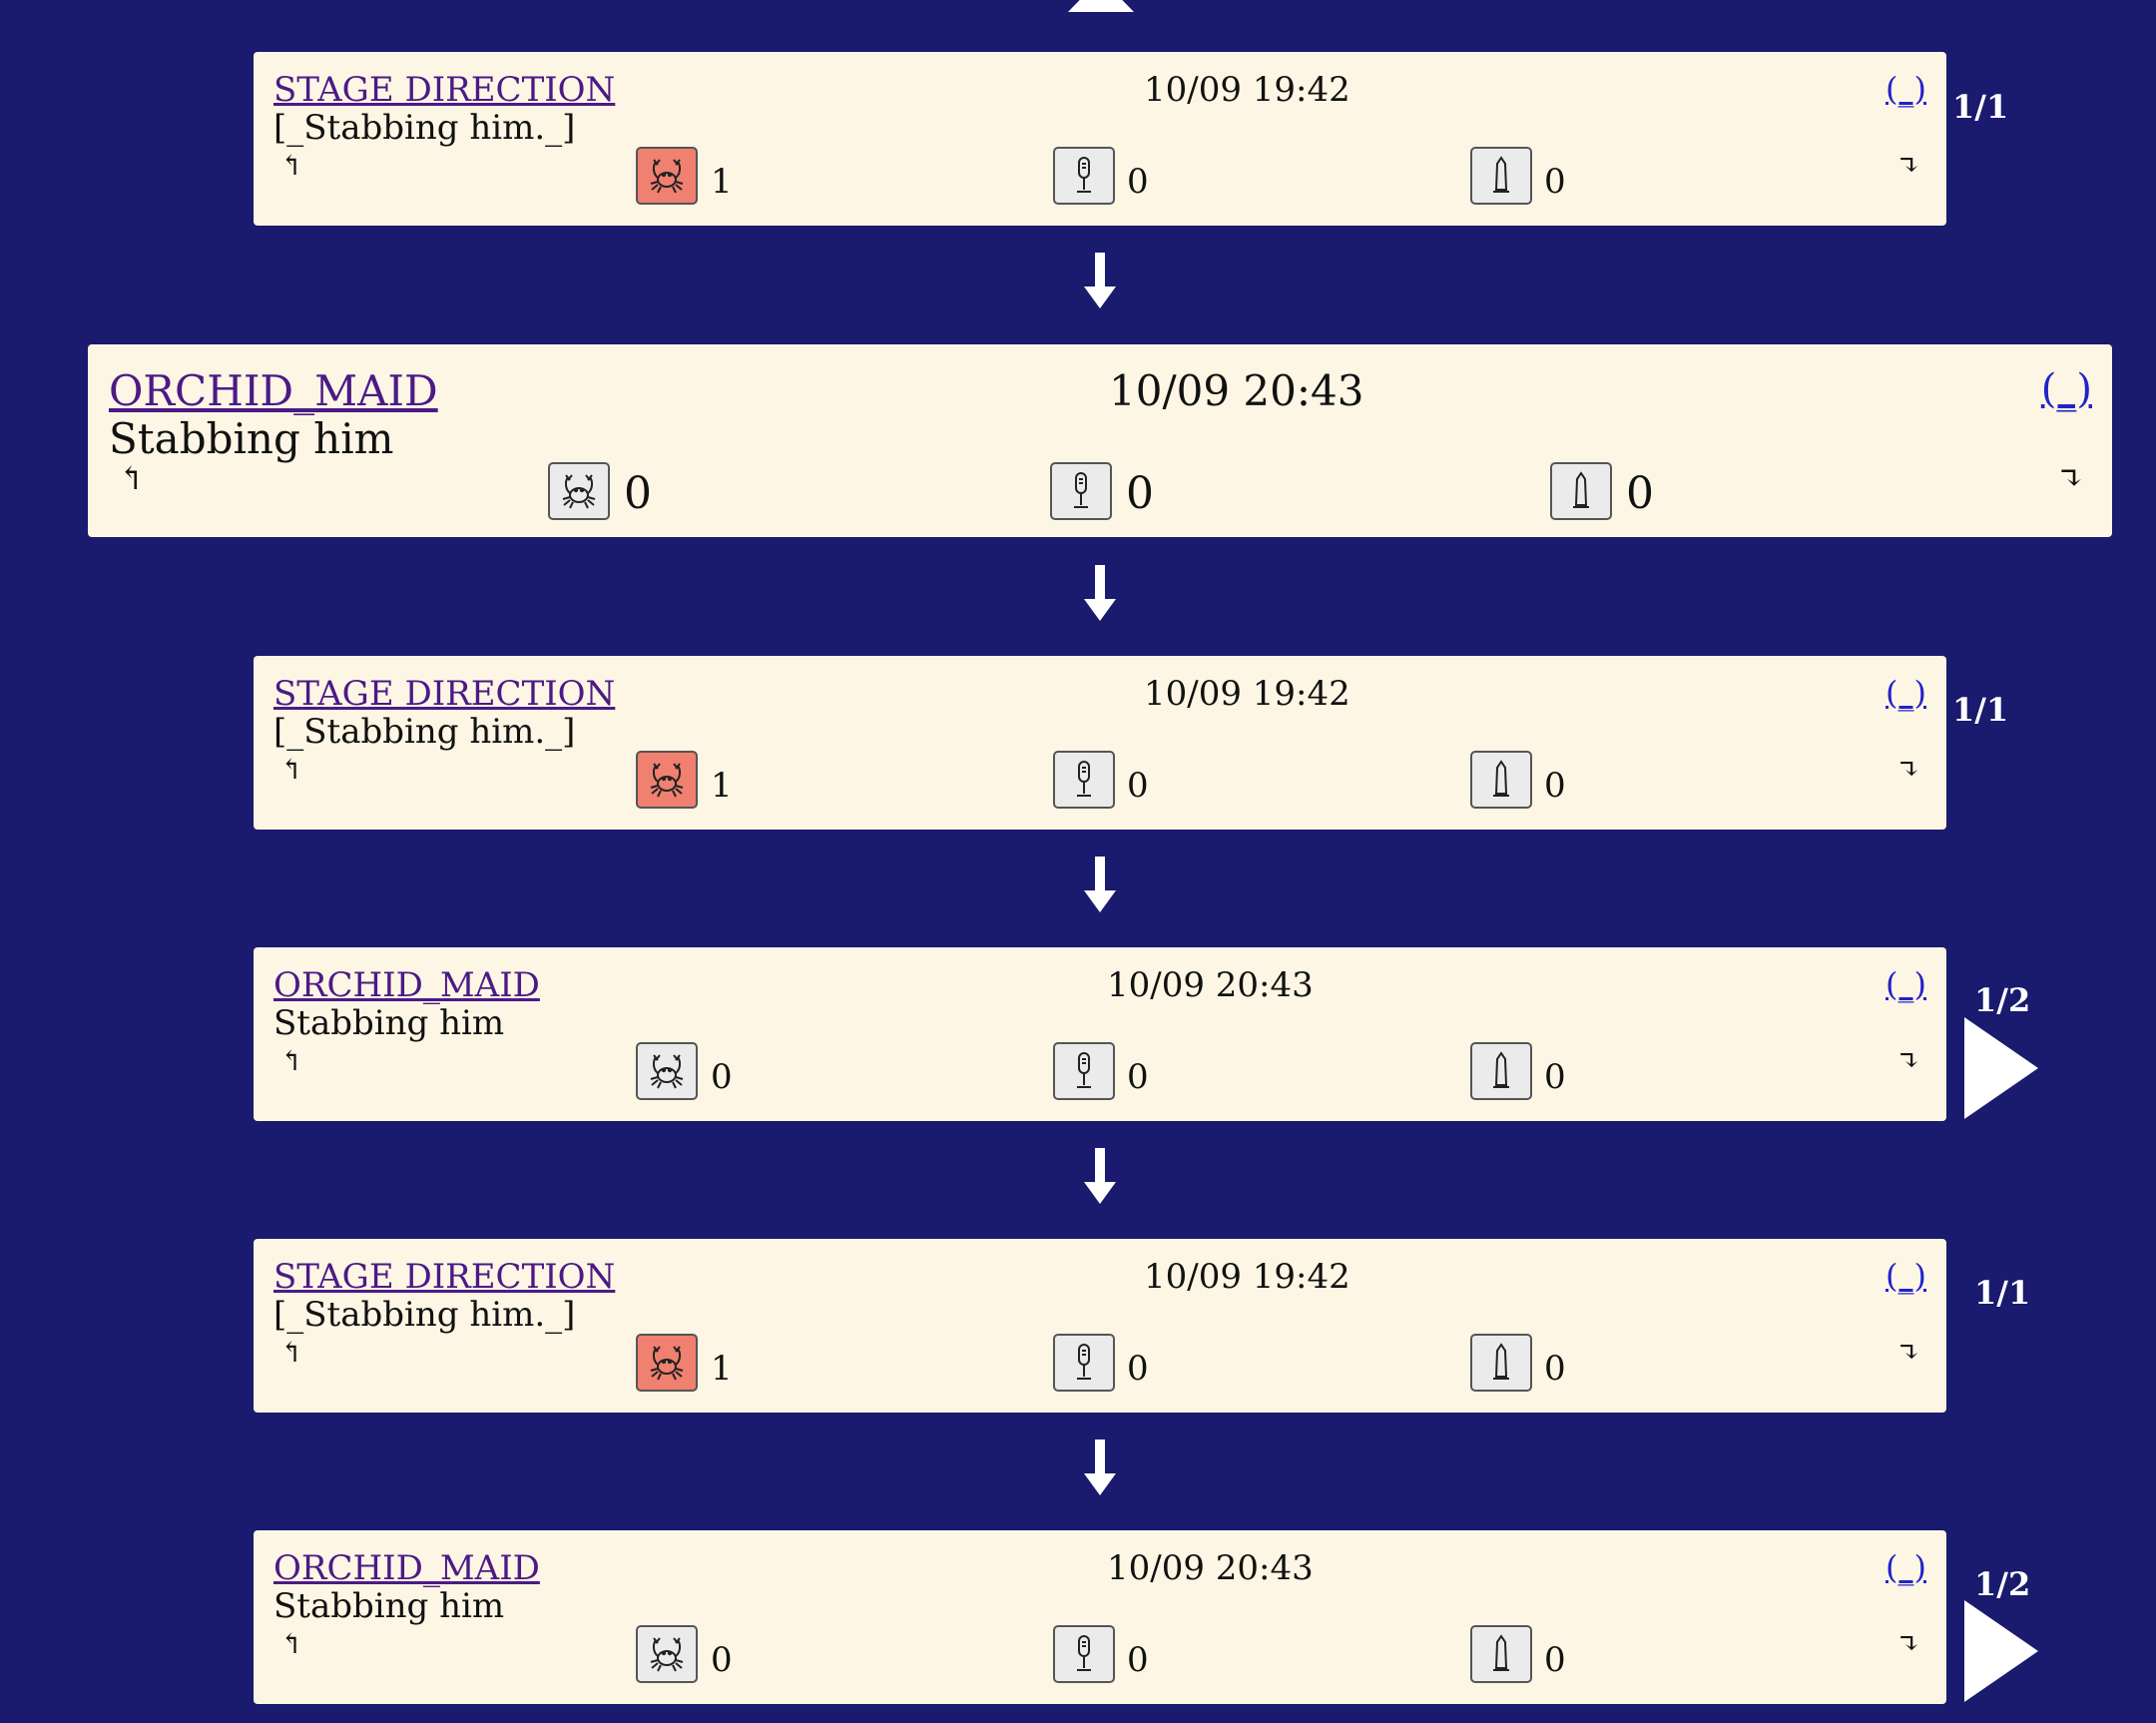 The width and height of the screenshot is (2156, 1723). I want to click on page-indicator: 1/2, so click(2002, 1584).